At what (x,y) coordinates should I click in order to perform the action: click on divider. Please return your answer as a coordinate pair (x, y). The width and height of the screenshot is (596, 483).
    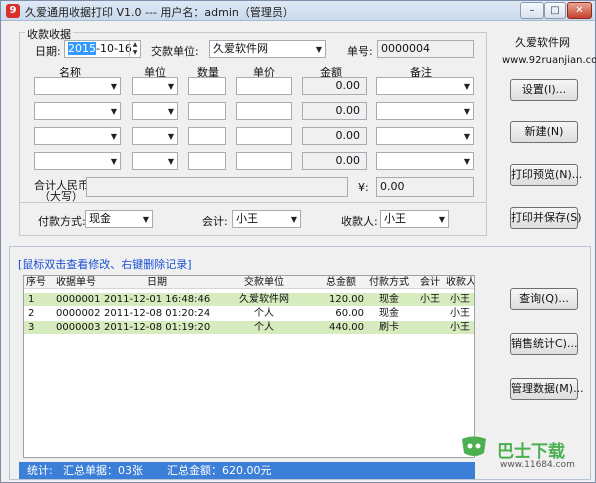
    Looking at the image, I should click on (253, 202).